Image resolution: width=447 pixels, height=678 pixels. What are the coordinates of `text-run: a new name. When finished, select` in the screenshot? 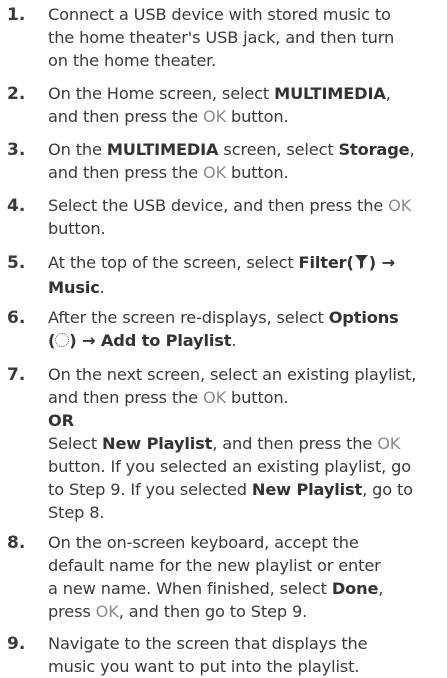 It's located at (190, 588).